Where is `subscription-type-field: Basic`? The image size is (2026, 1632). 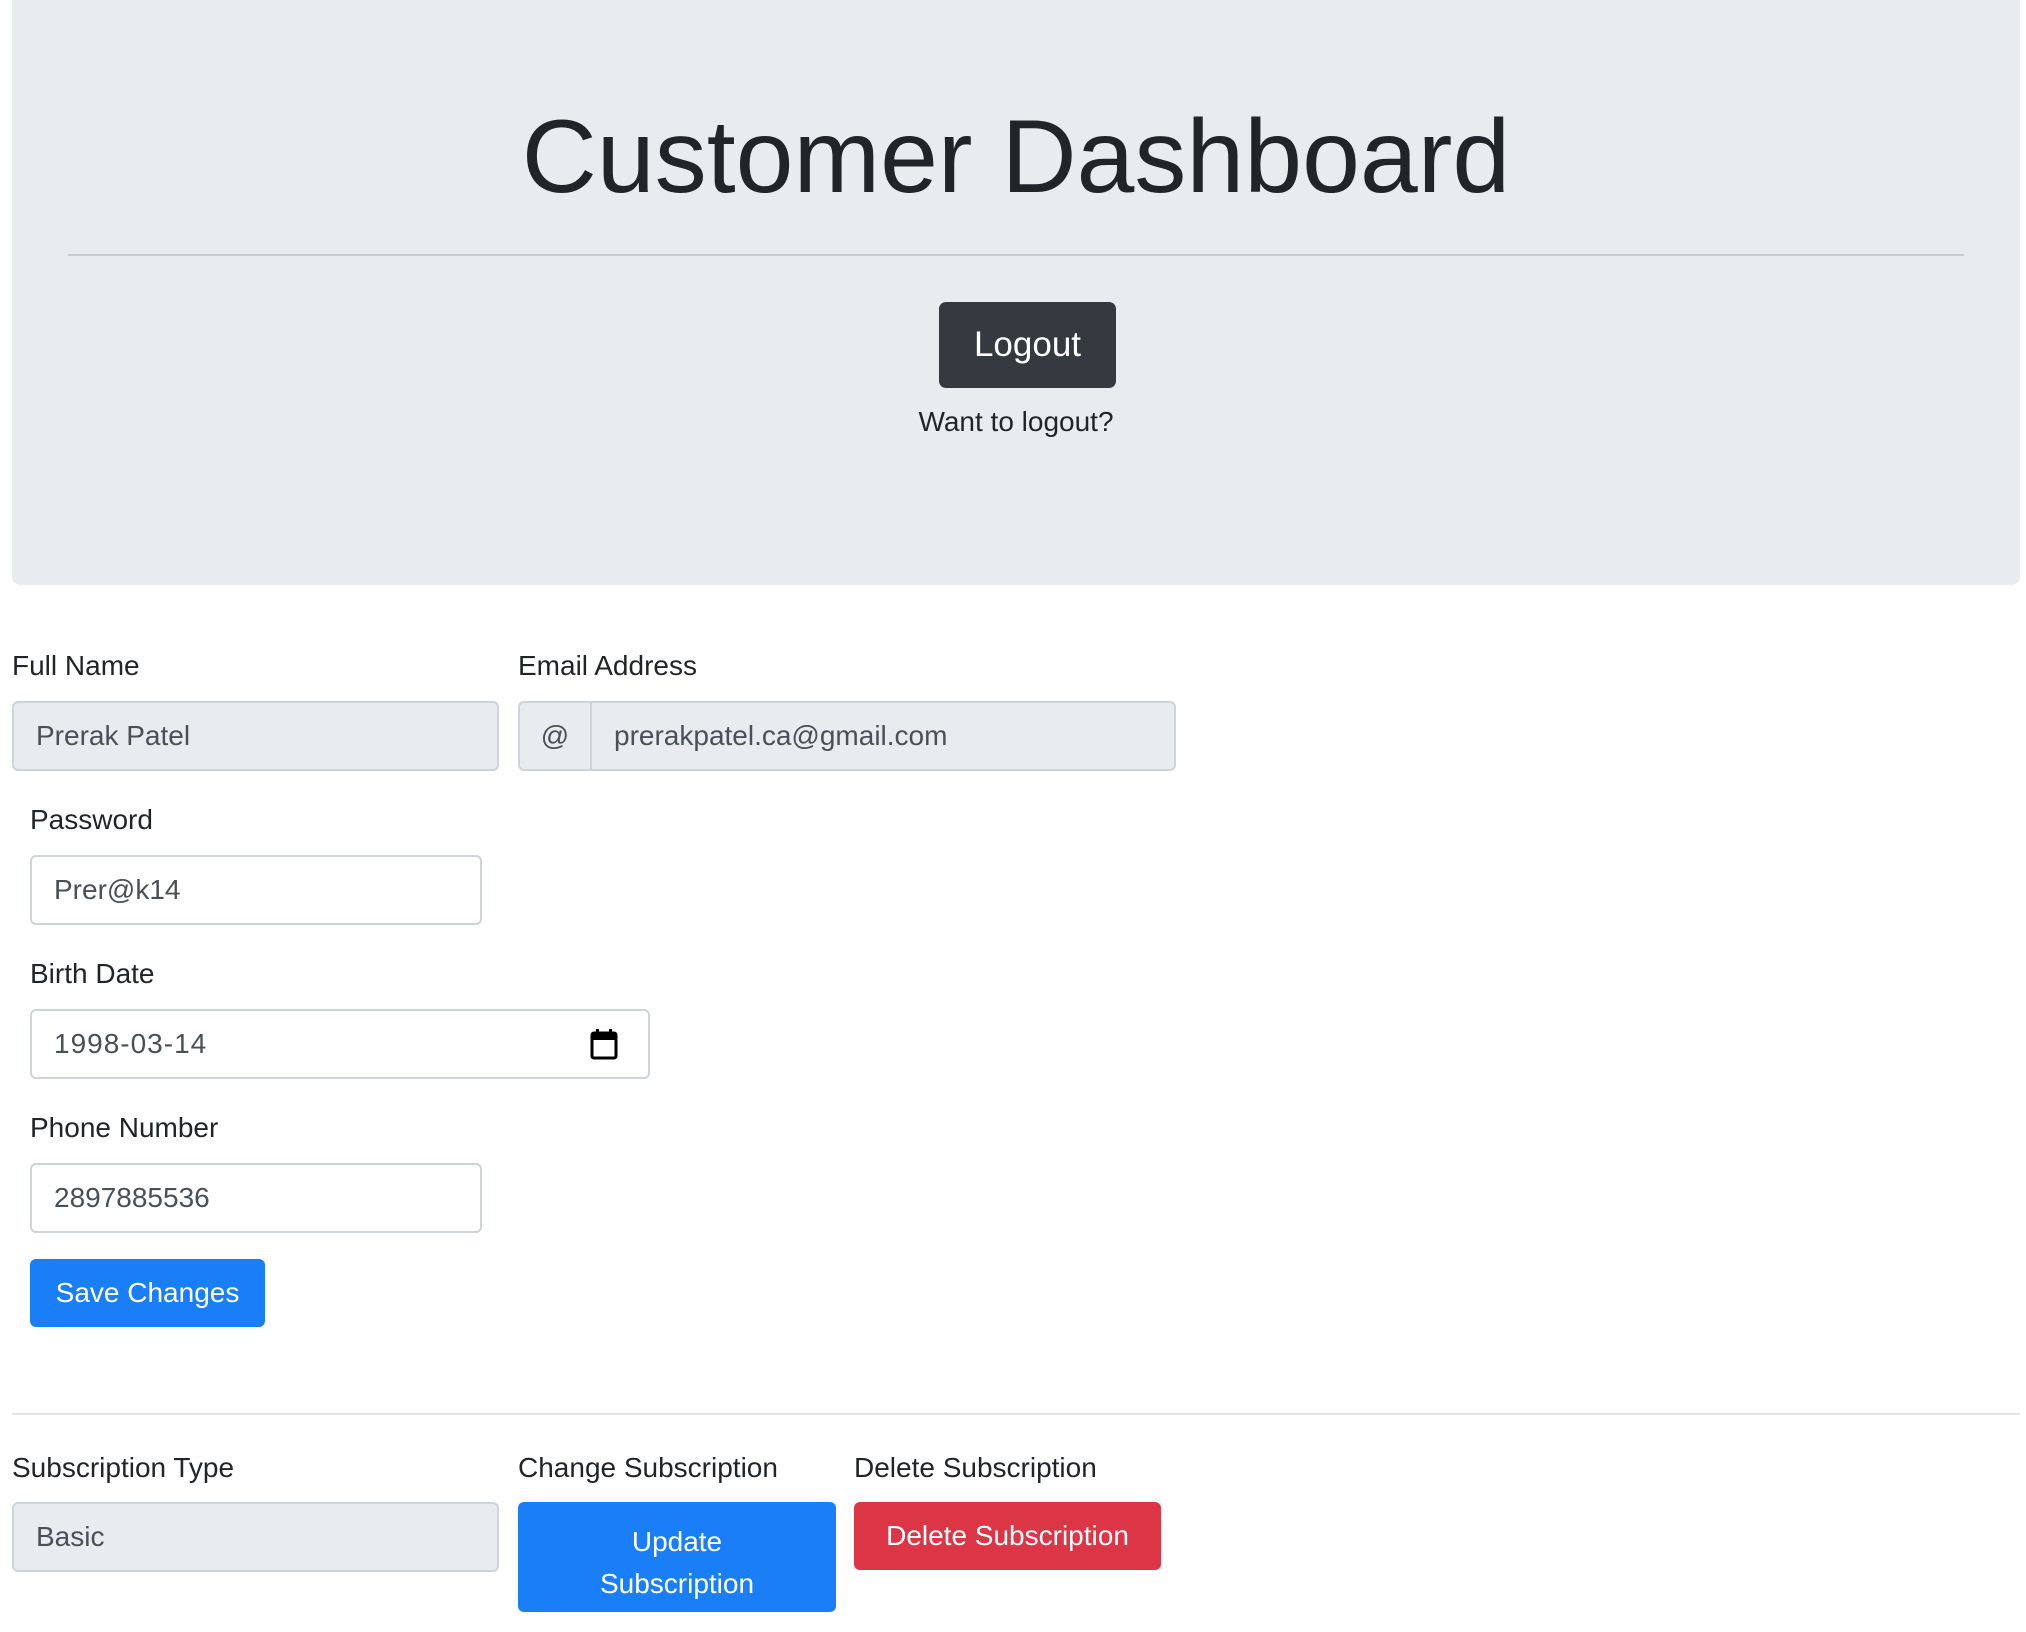 subscription-type-field: Basic is located at coordinates (255, 1537).